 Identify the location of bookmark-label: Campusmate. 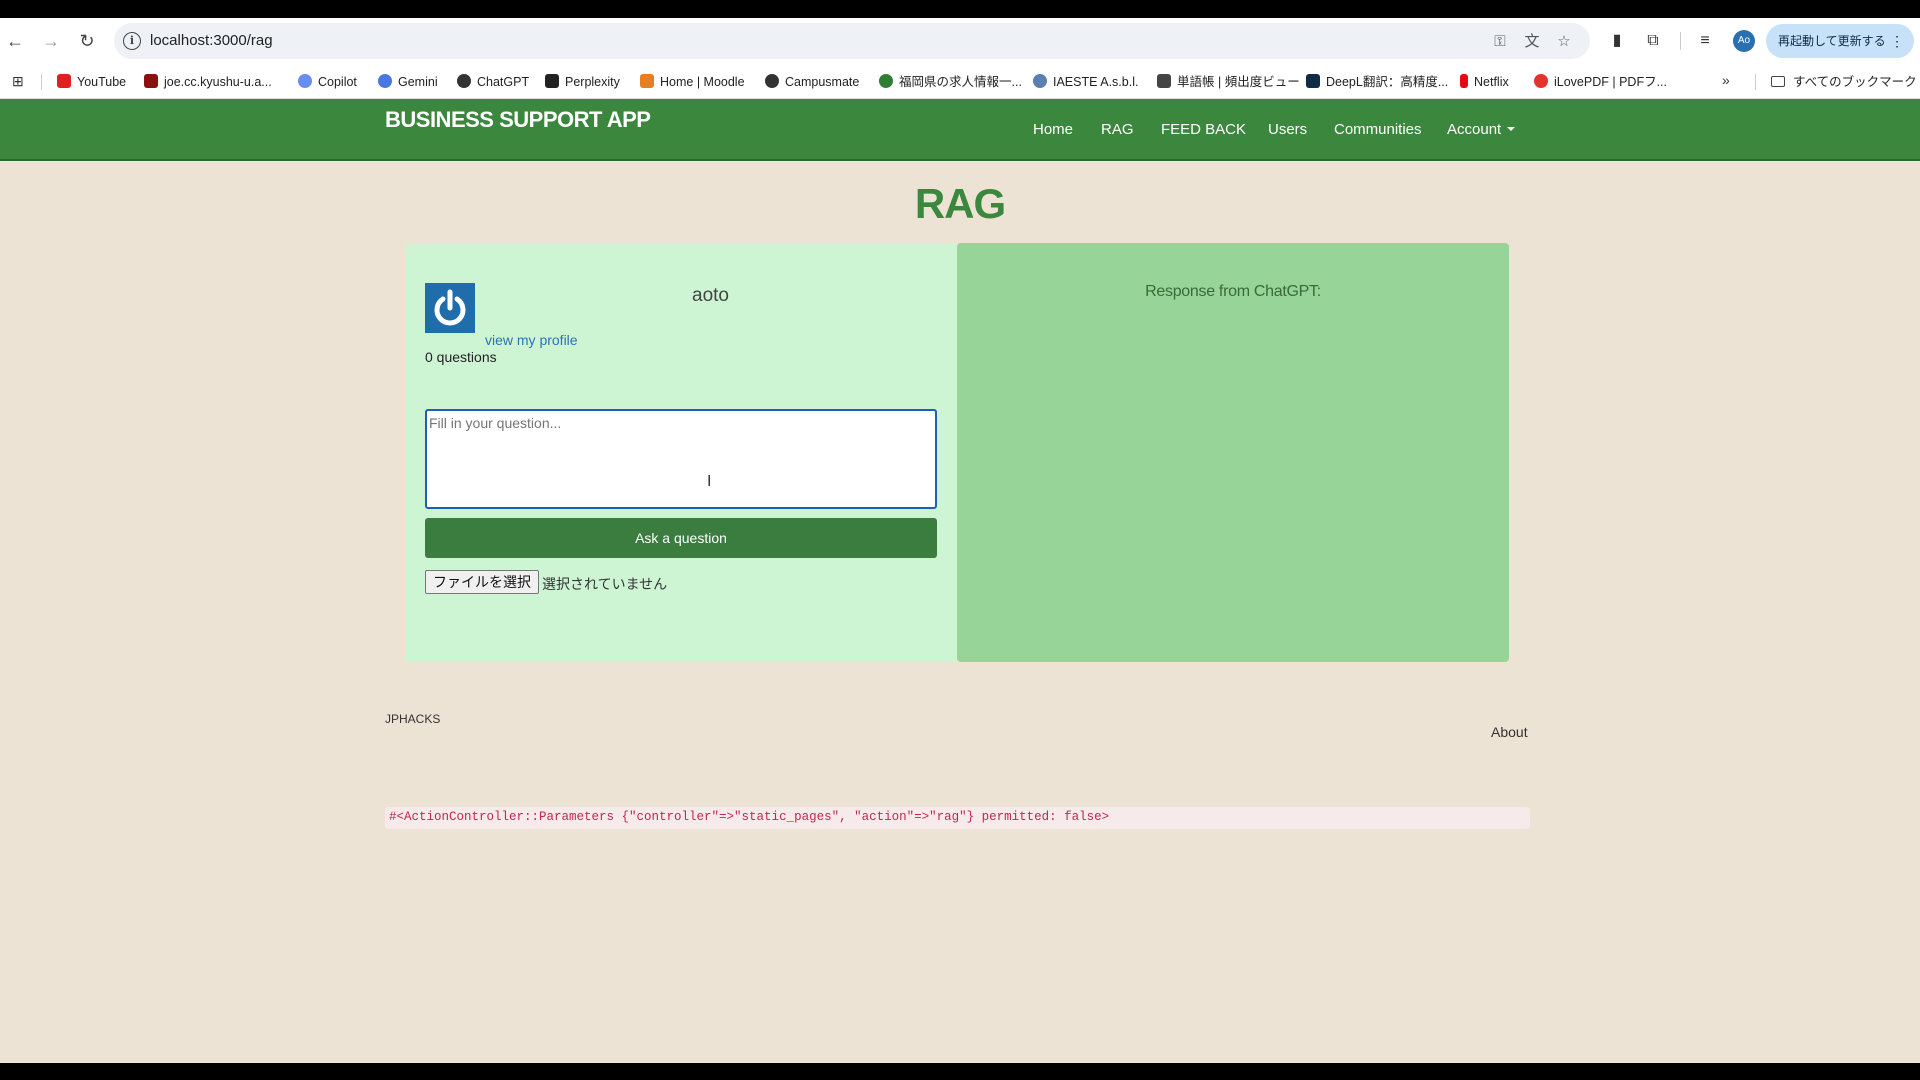
(822, 82).